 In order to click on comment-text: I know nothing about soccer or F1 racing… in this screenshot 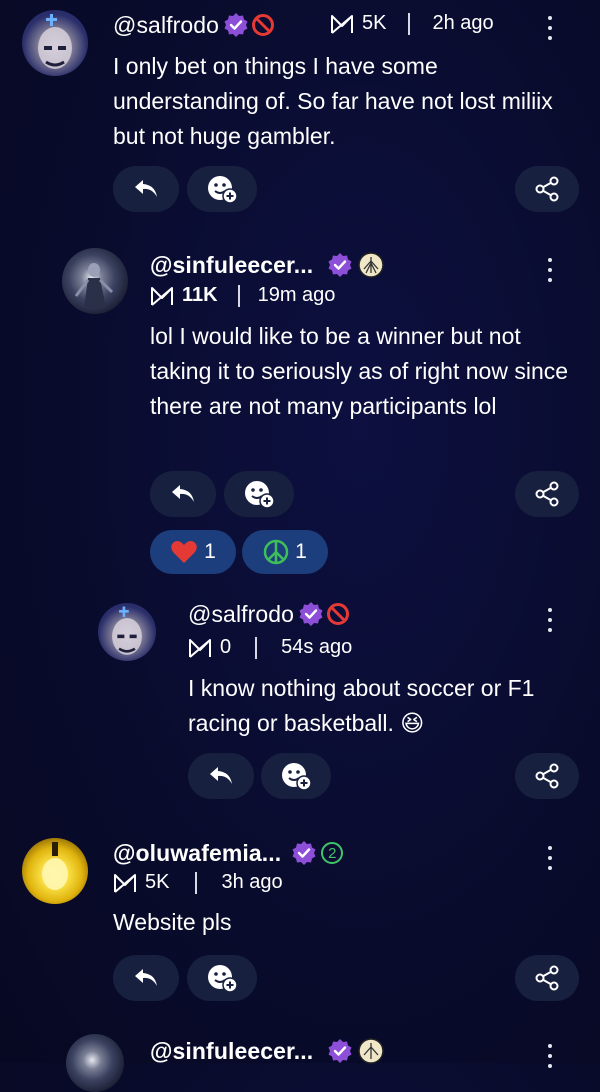, I will do `click(361, 705)`.